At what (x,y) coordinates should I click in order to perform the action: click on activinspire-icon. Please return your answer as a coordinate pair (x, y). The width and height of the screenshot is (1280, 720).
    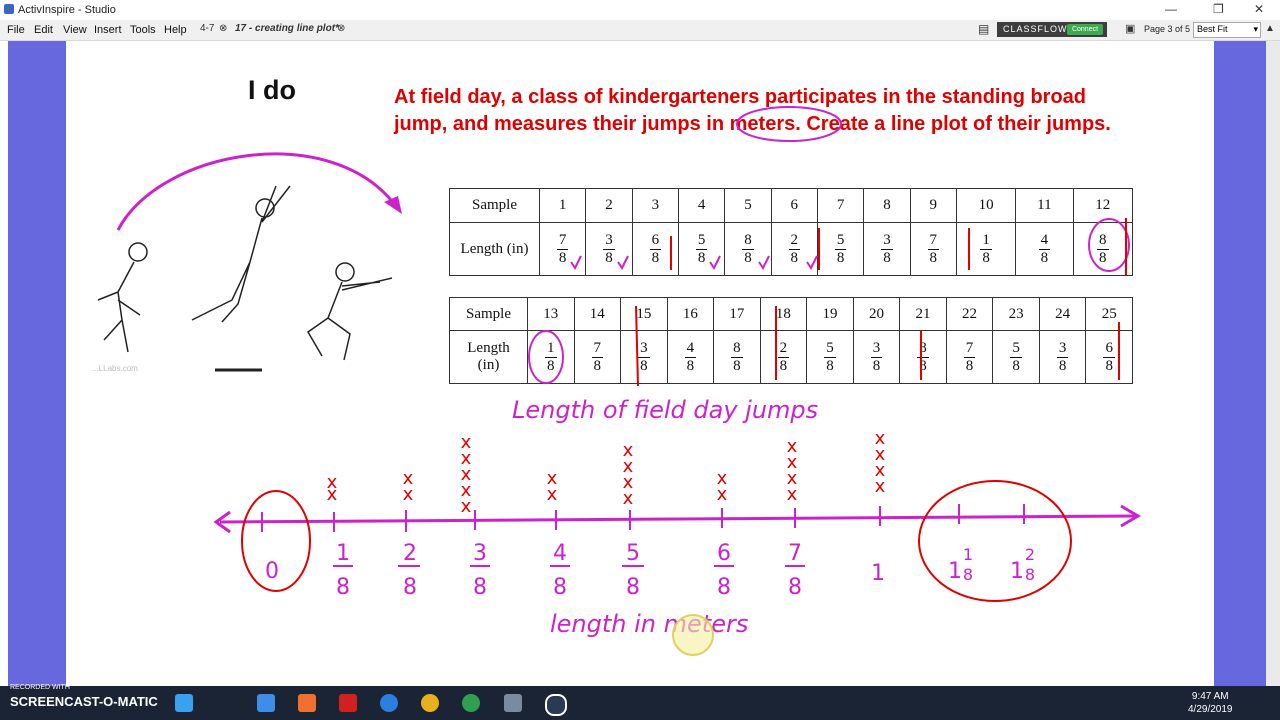
    Looking at the image, I should click on (513, 703).